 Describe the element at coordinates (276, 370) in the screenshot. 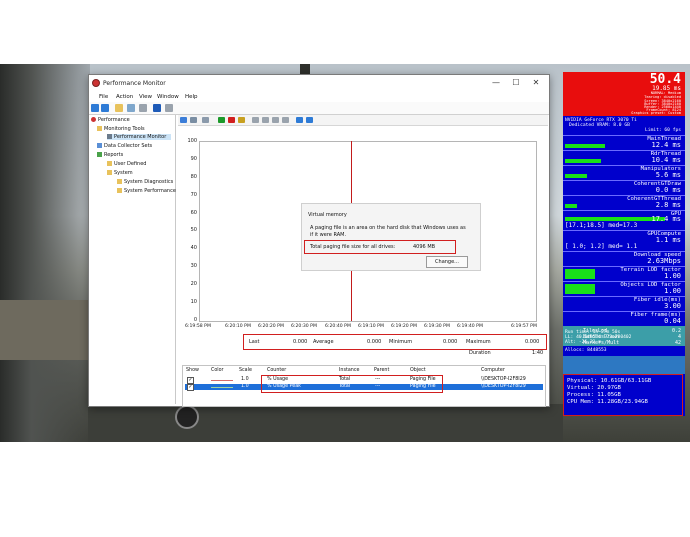

I see `col-counter: Counter` at that location.